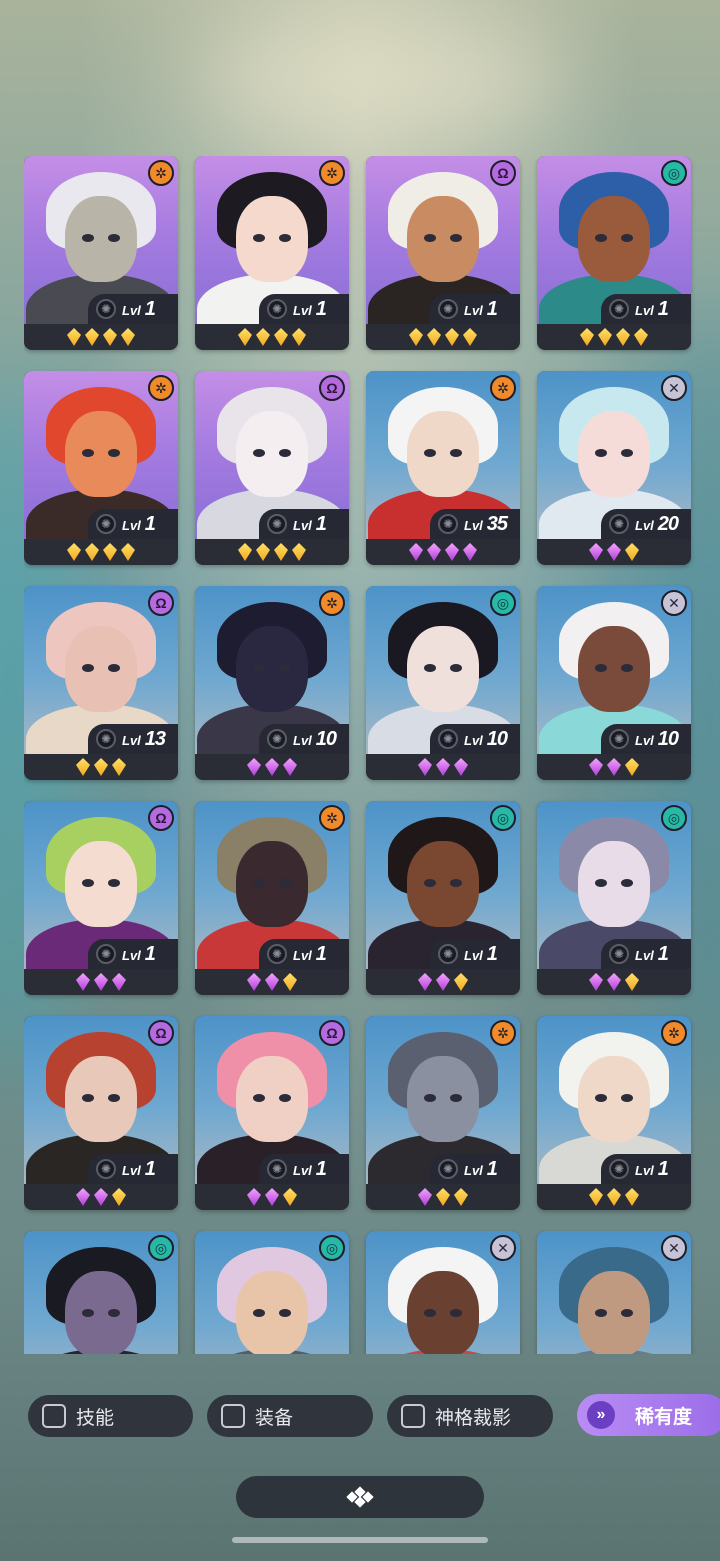 The image size is (720, 1561). I want to click on hero-card: ✲ ✺ Lvl 10, so click(272, 683).